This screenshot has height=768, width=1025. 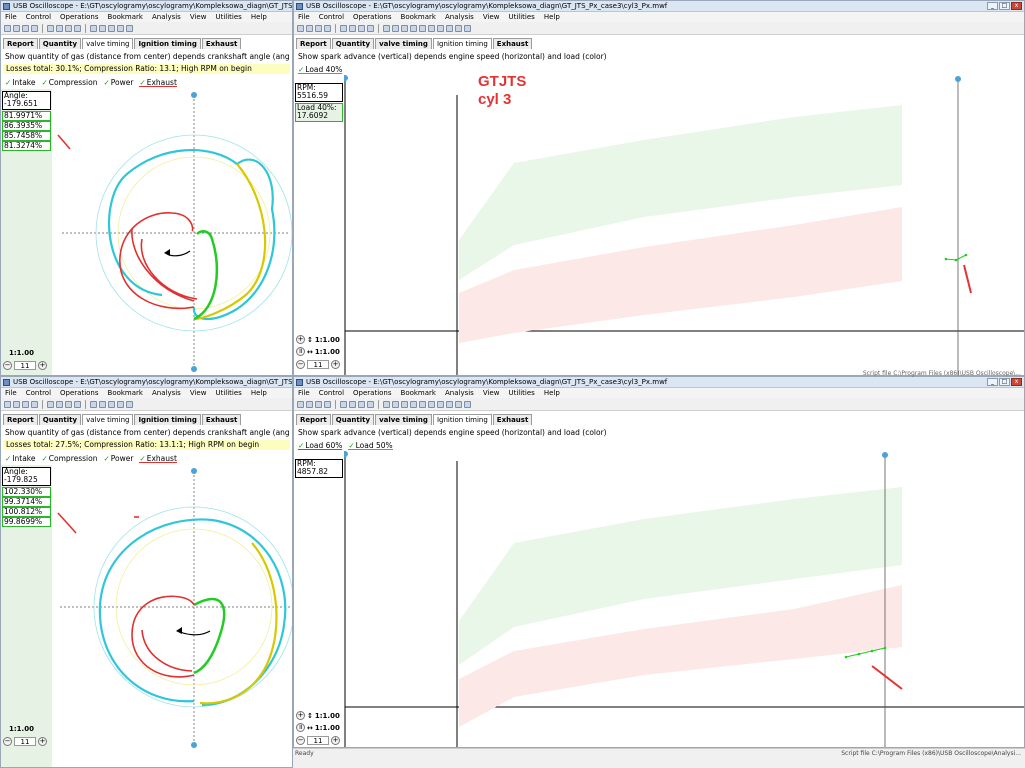 What do you see at coordinates (158, 82) in the screenshot?
I see `checkbox-exhaust: ✓ Exhaust` at bounding box center [158, 82].